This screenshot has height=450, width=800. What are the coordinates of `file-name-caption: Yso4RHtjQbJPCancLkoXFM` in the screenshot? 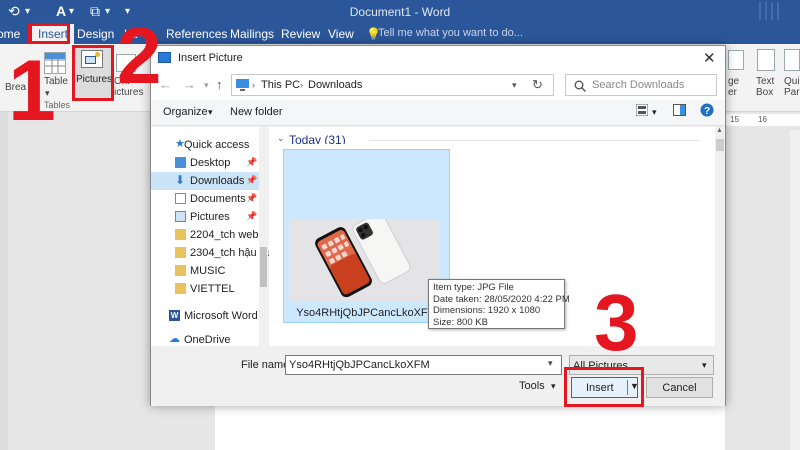 It's located at (366, 313).